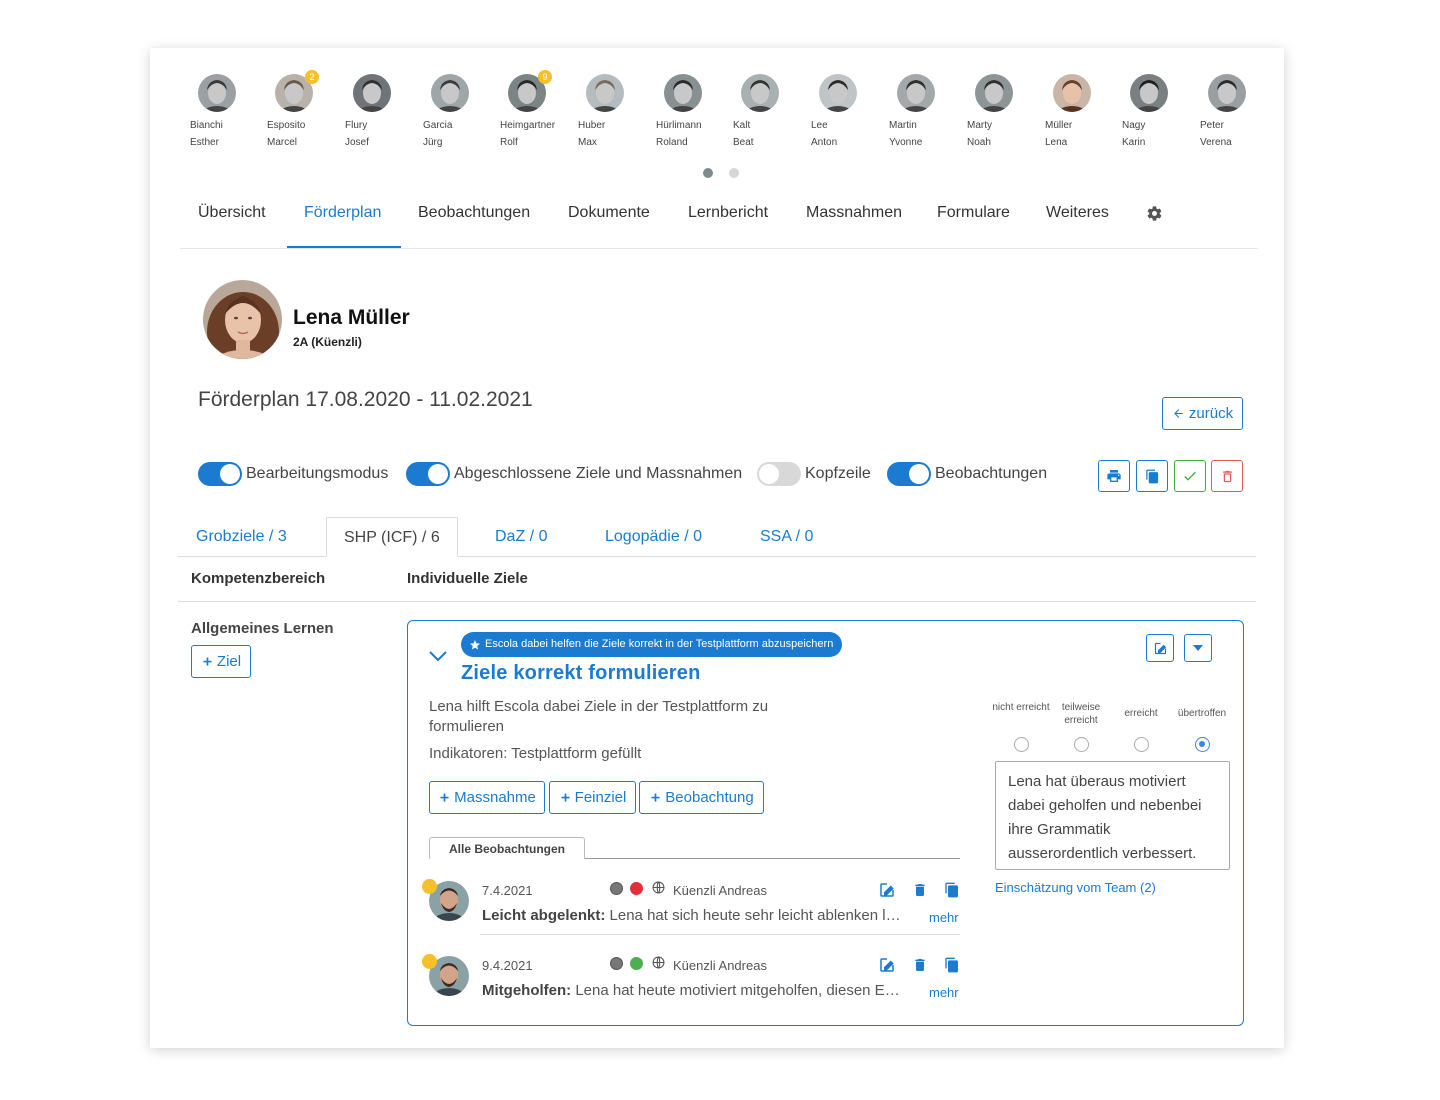 Image resolution: width=1440 pixels, height=1100 pixels. I want to click on toggle-abgeschlossene: Abgeschlossene Ziele und Massnahmen, so click(574, 474).